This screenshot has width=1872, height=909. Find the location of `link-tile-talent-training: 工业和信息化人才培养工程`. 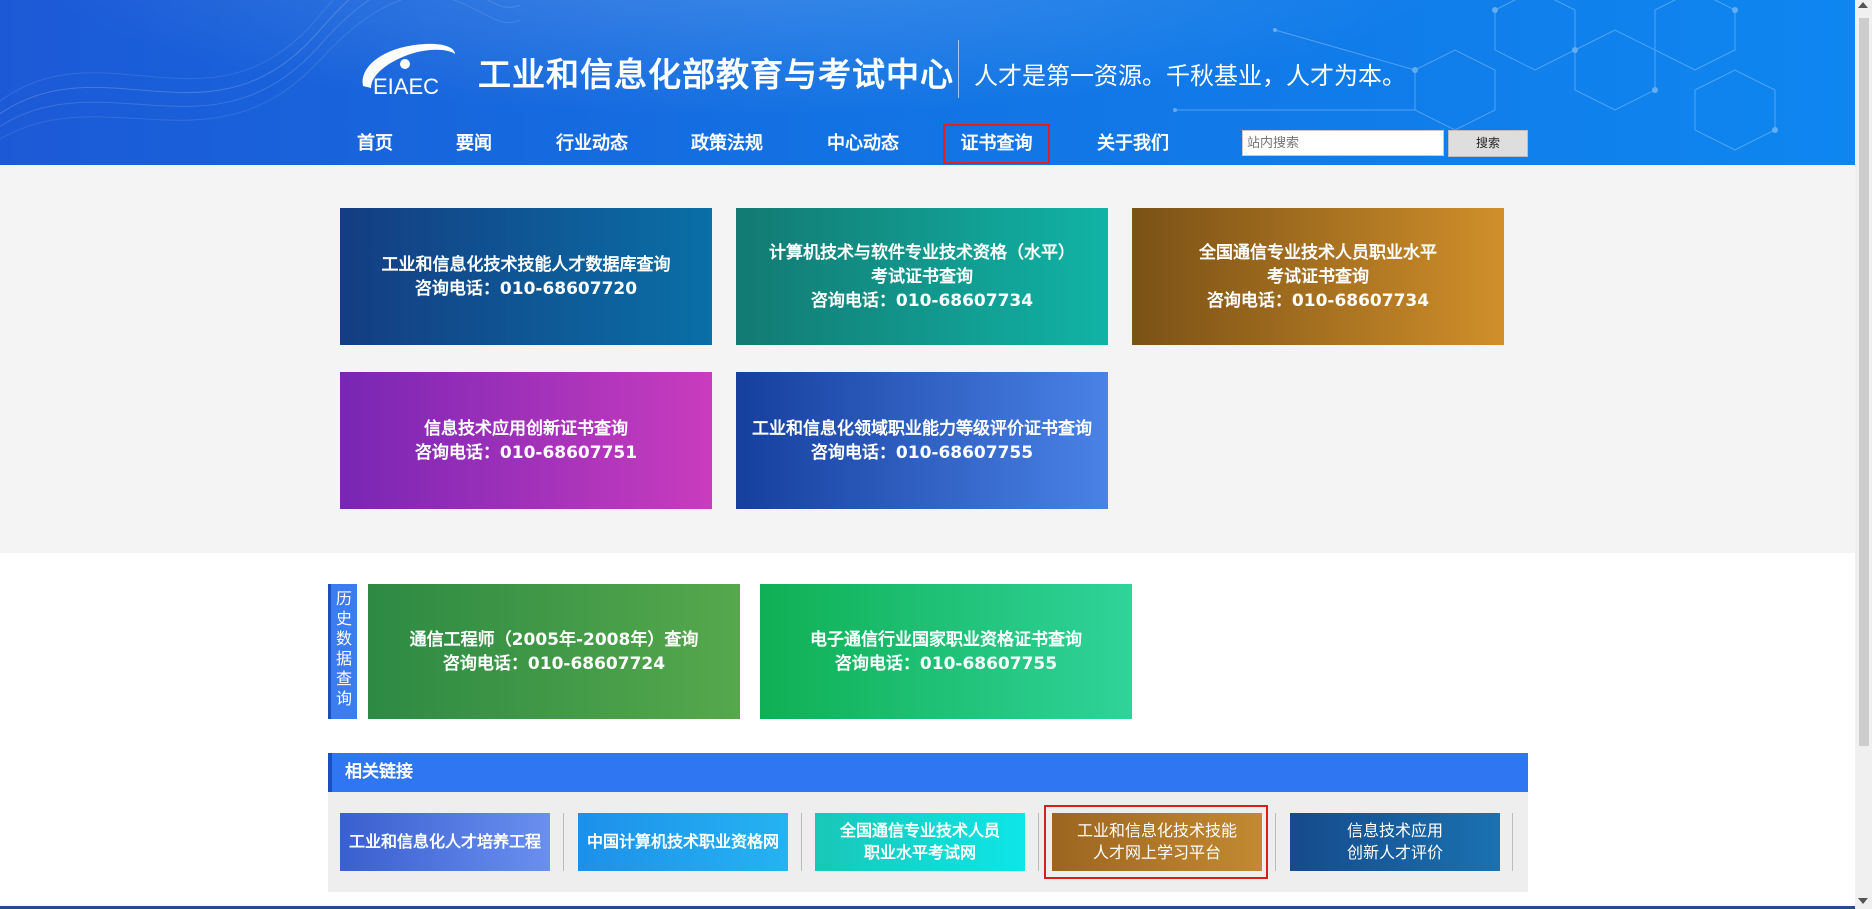

link-tile-talent-training: 工业和信息化人才培养工程 is located at coordinates (445, 842).